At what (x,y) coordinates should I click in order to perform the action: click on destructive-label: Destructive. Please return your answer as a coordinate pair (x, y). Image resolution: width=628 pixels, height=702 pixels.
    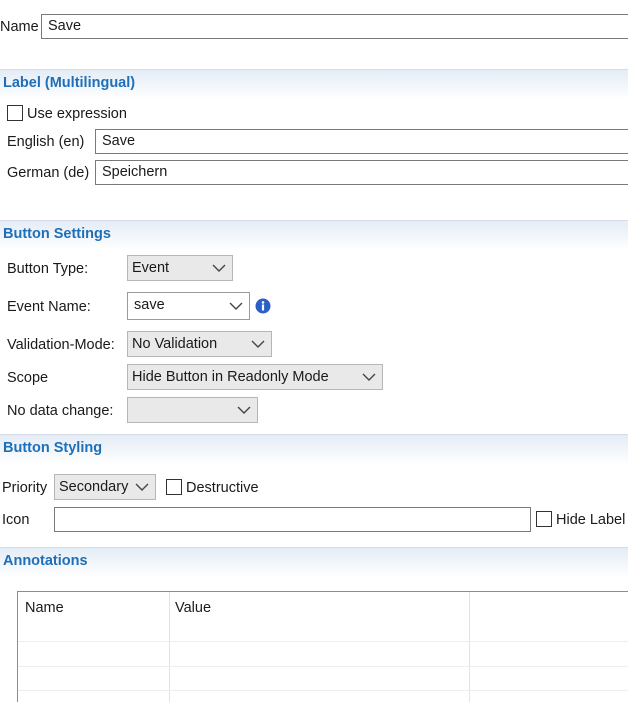
    Looking at the image, I should click on (222, 488).